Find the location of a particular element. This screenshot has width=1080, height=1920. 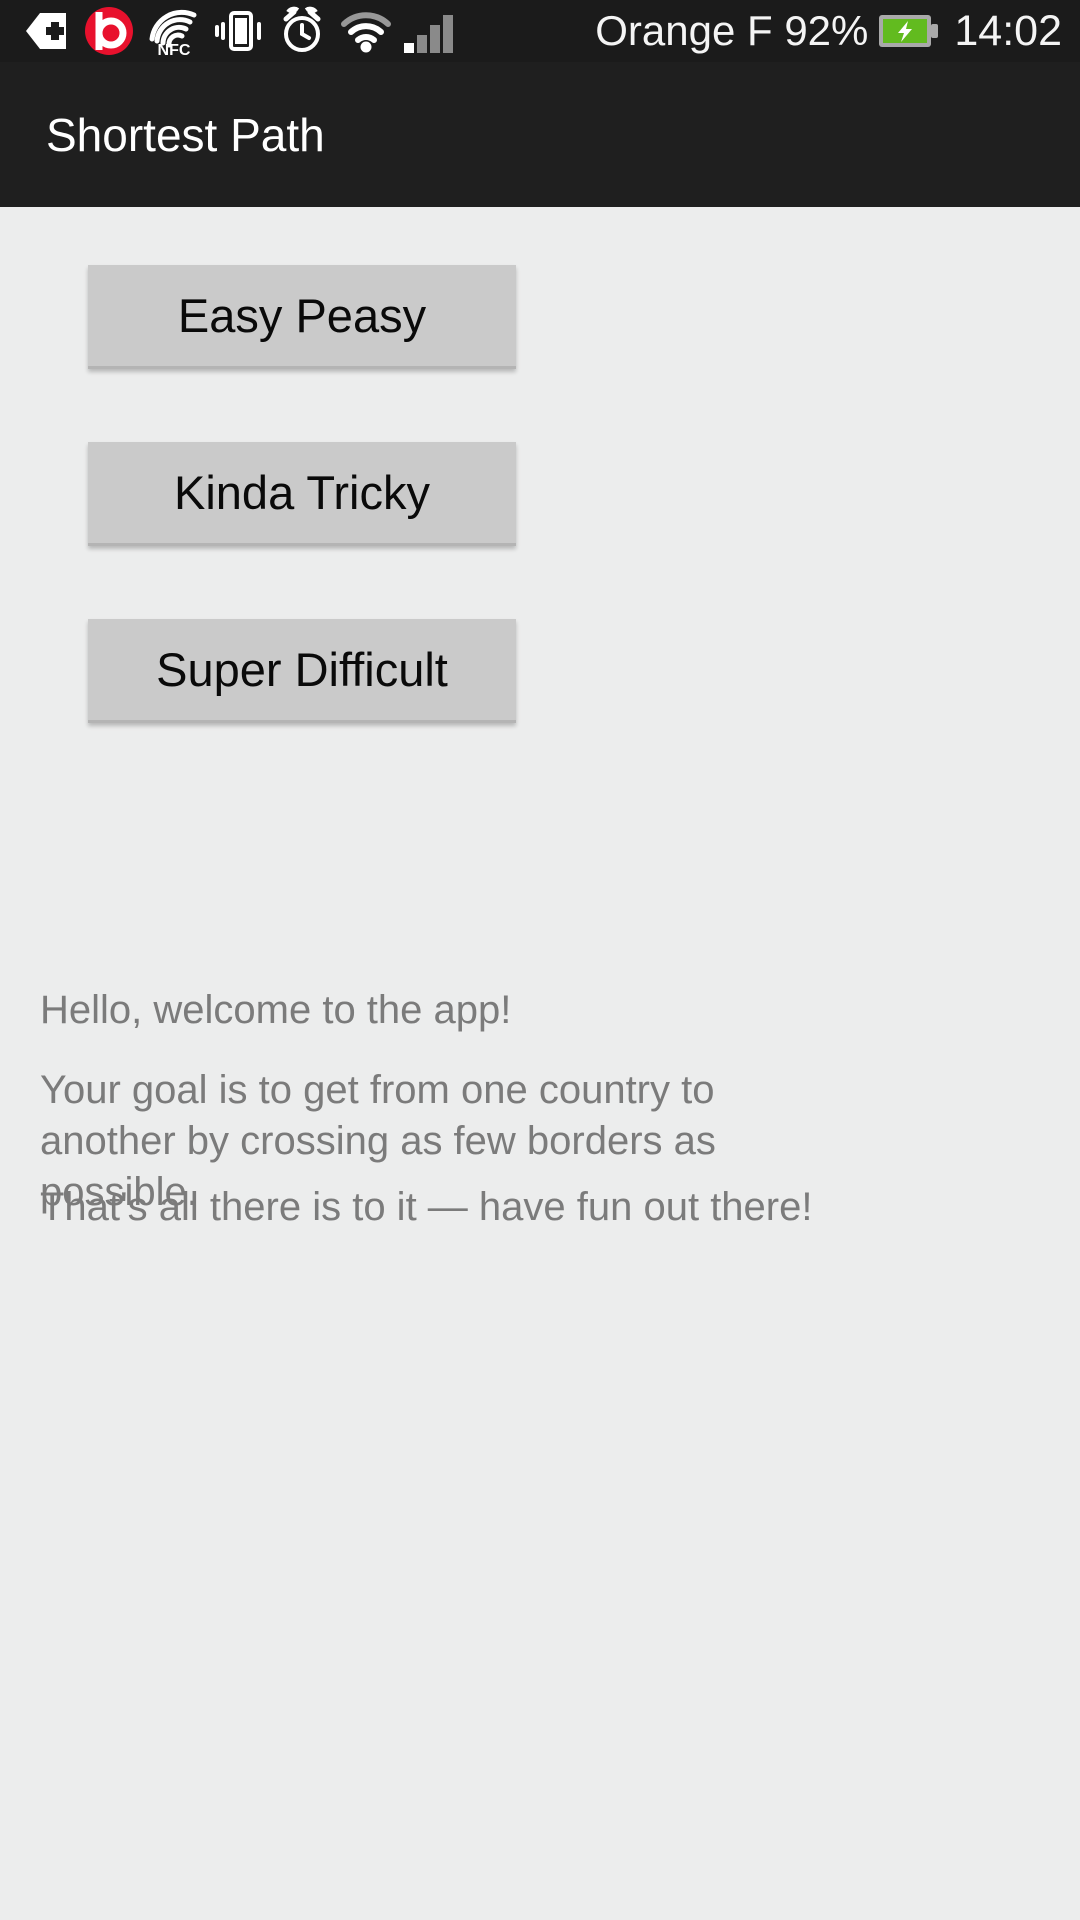

super-difficult-button: Super Difficult is located at coordinates (302, 671).